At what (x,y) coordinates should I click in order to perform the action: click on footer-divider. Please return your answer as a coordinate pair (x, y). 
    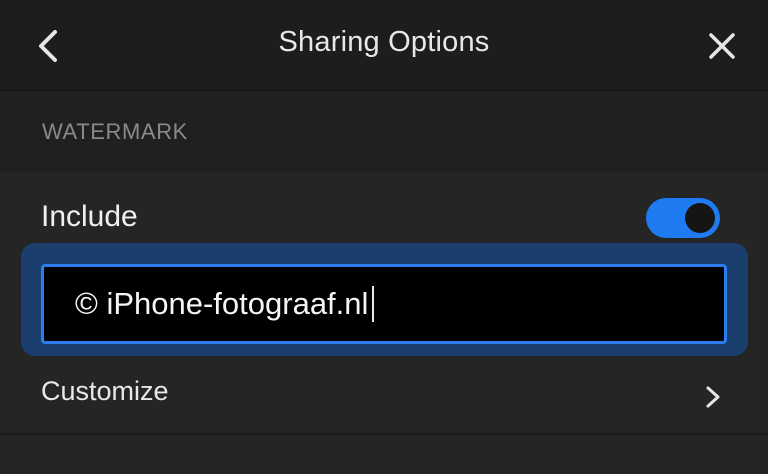
    Looking at the image, I should click on (384, 434).